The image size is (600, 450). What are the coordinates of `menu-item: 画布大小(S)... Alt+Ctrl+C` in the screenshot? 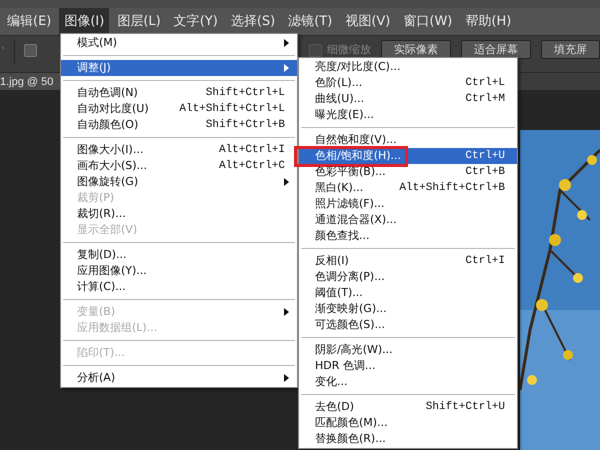 It's located at (179, 166).